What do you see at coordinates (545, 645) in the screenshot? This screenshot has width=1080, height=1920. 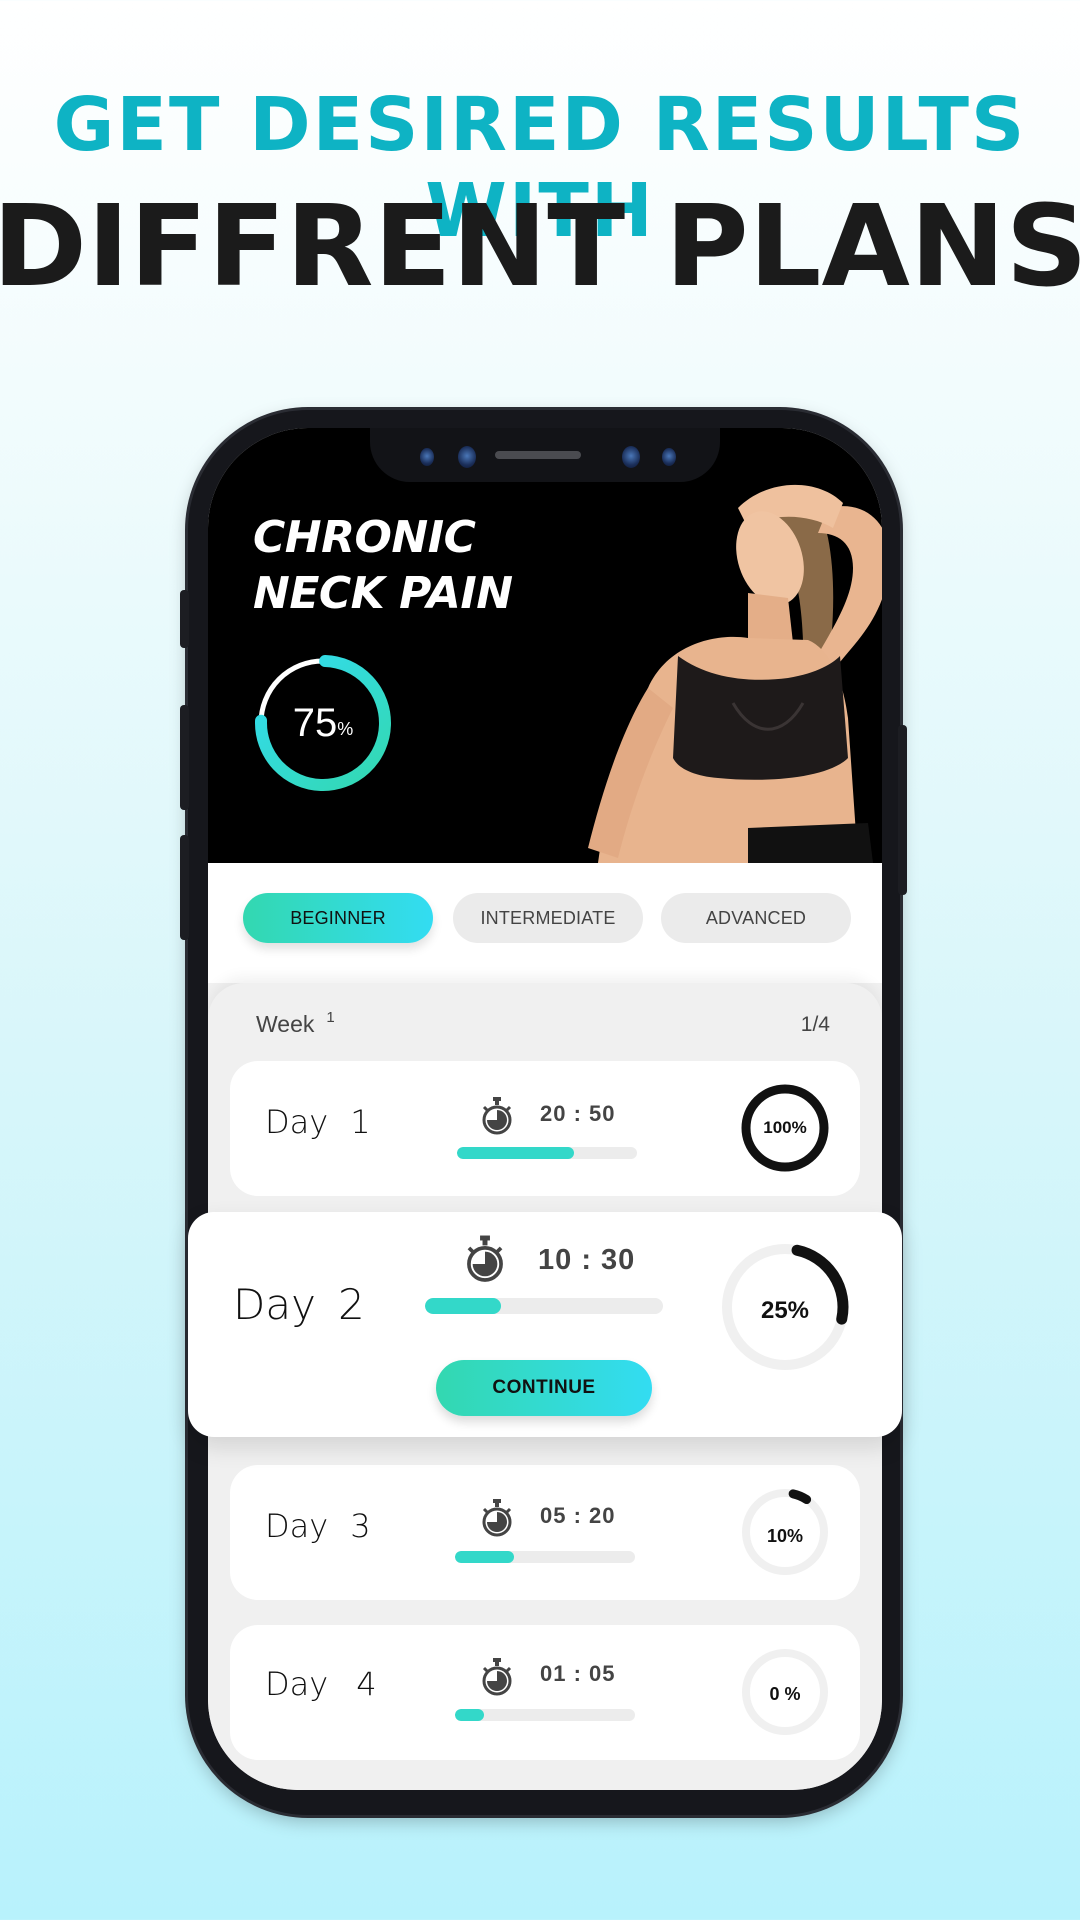 I see `hero-banner: CHRONIC NECK PAIN 75%` at bounding box center [545, 645].